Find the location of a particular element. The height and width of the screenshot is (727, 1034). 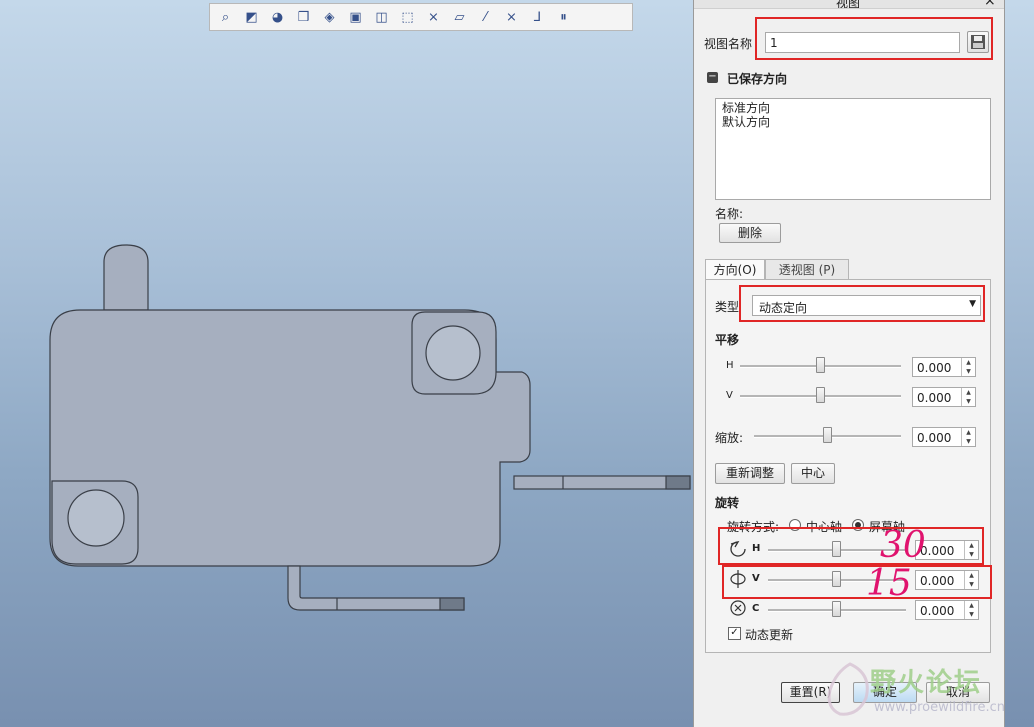

list-item: 标准方向 is located at coordinates (856, 108).